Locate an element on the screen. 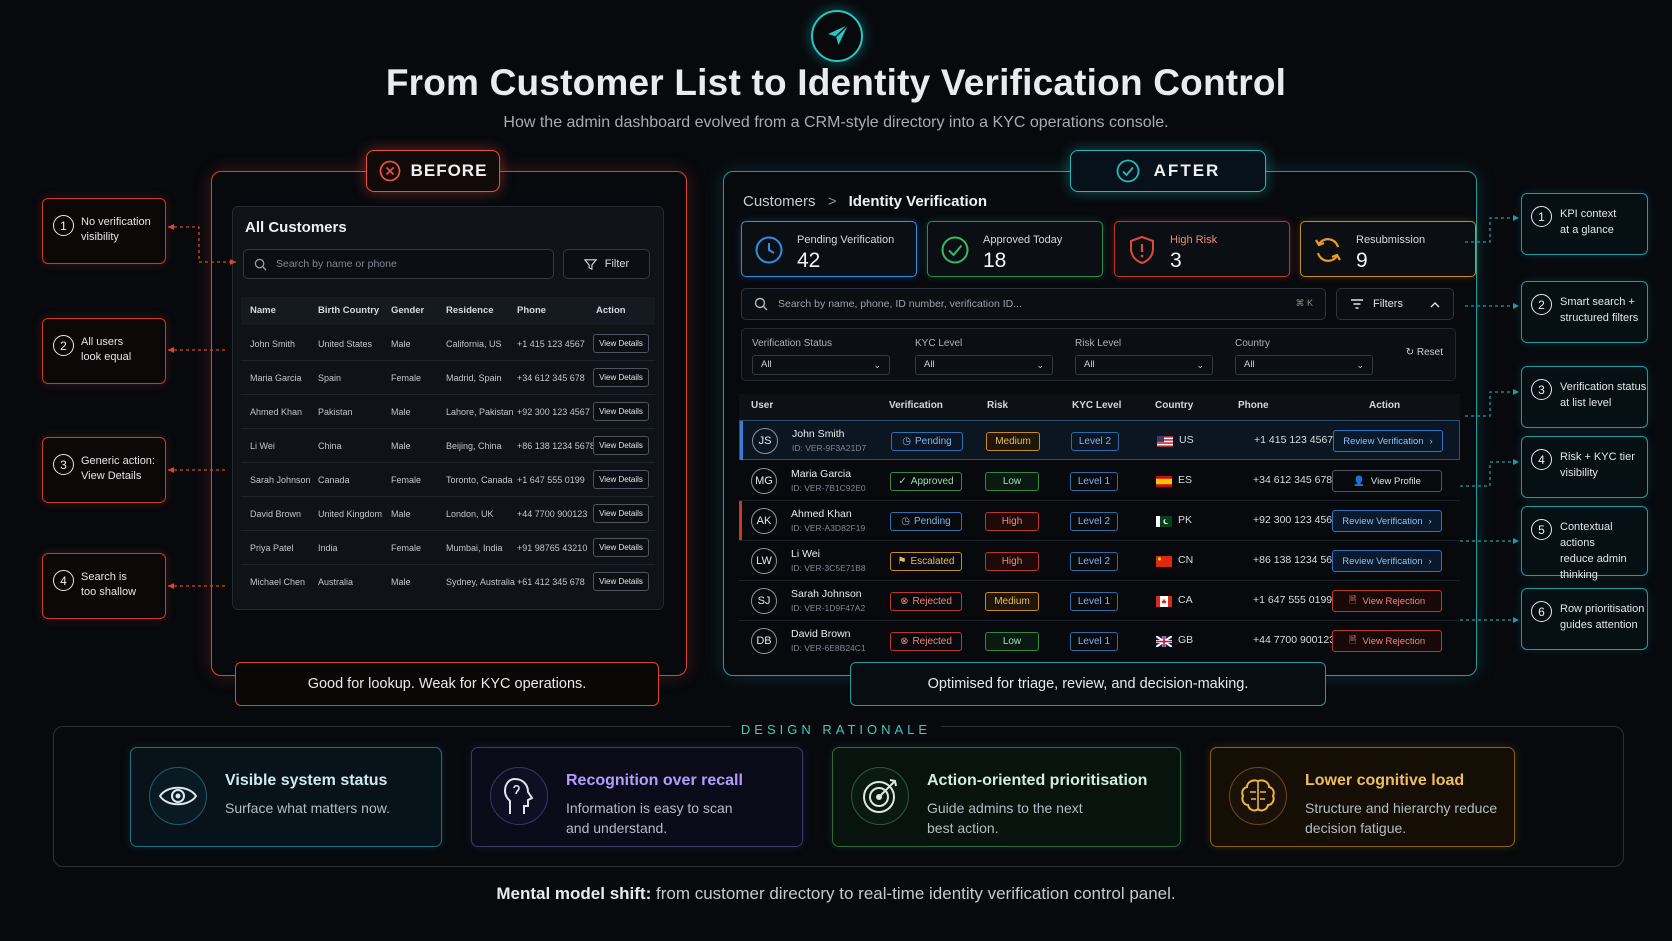 The image size is (1672, 941). avatar: DB is located at coordinates (764, 641).